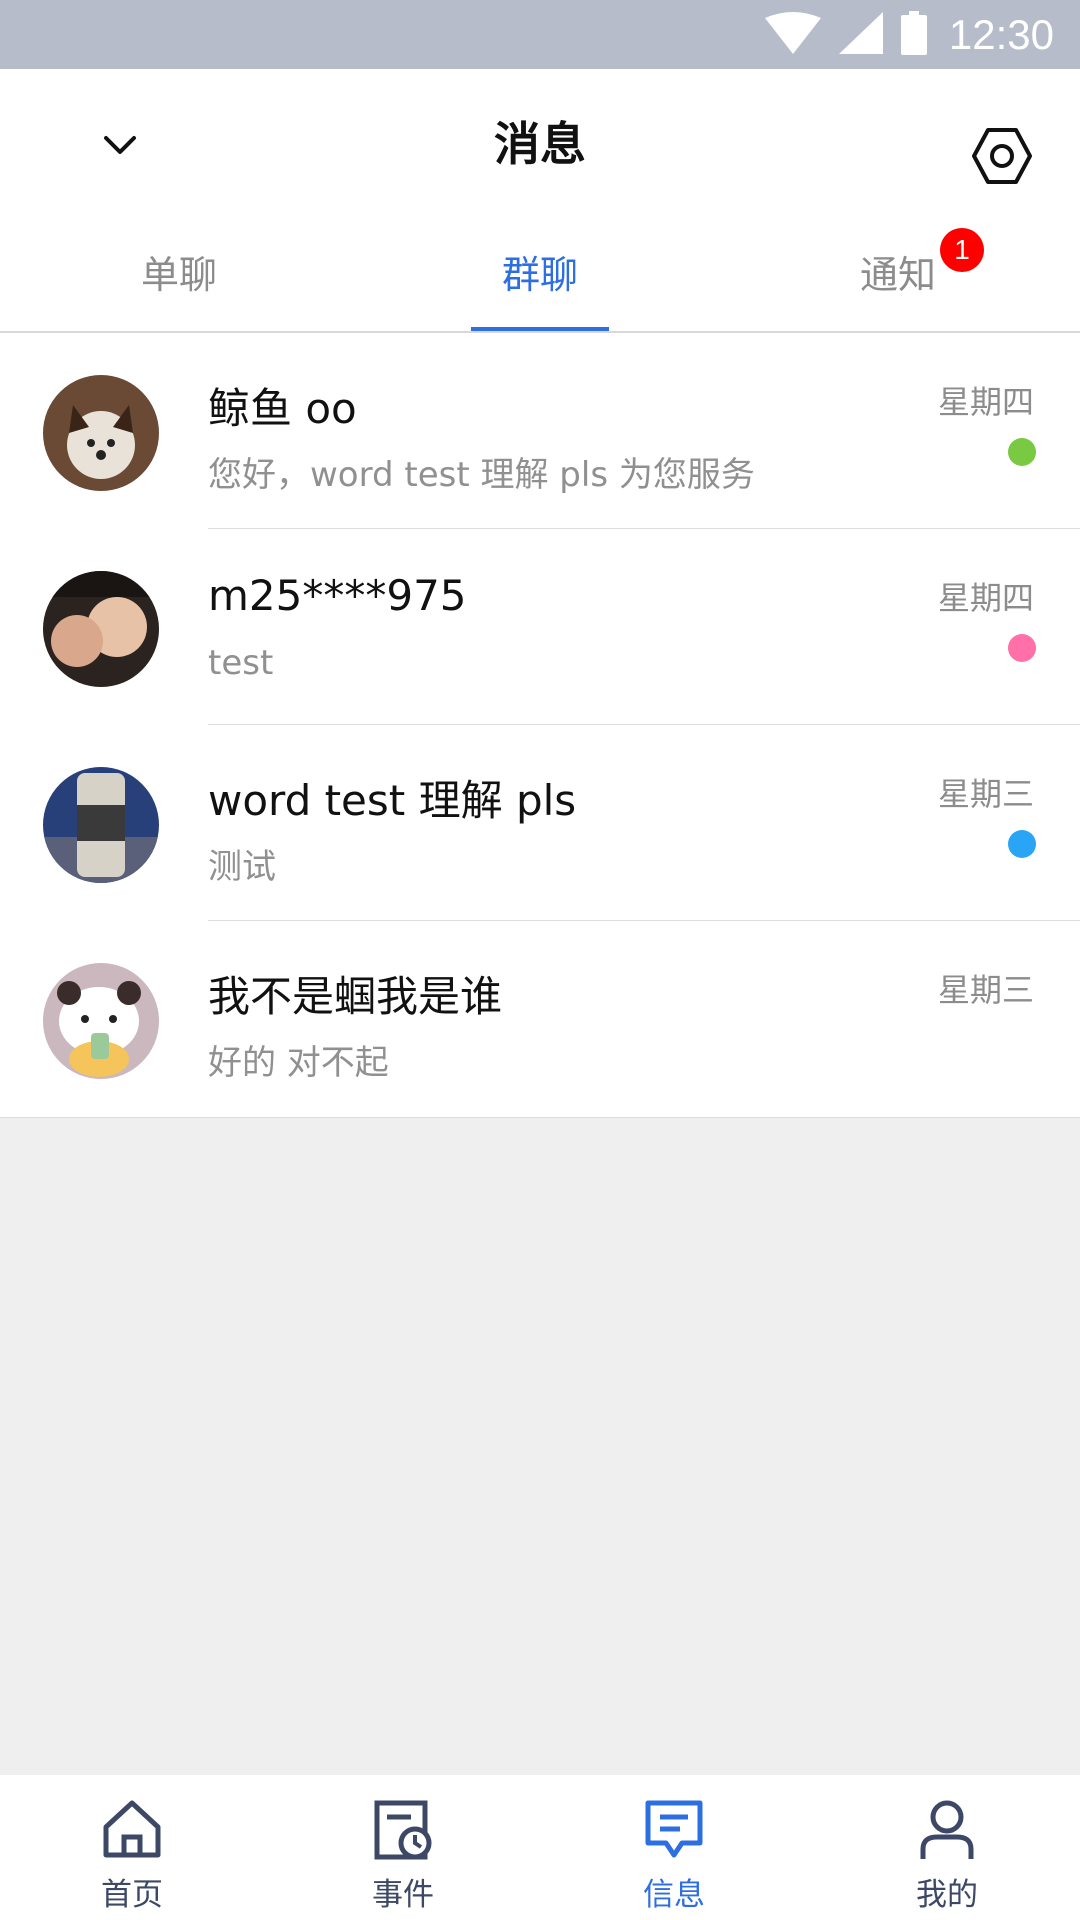 Image resolution: width=1080 pixels, height=1920 pixels. I want to click on message-icon, so click(674, 1829).